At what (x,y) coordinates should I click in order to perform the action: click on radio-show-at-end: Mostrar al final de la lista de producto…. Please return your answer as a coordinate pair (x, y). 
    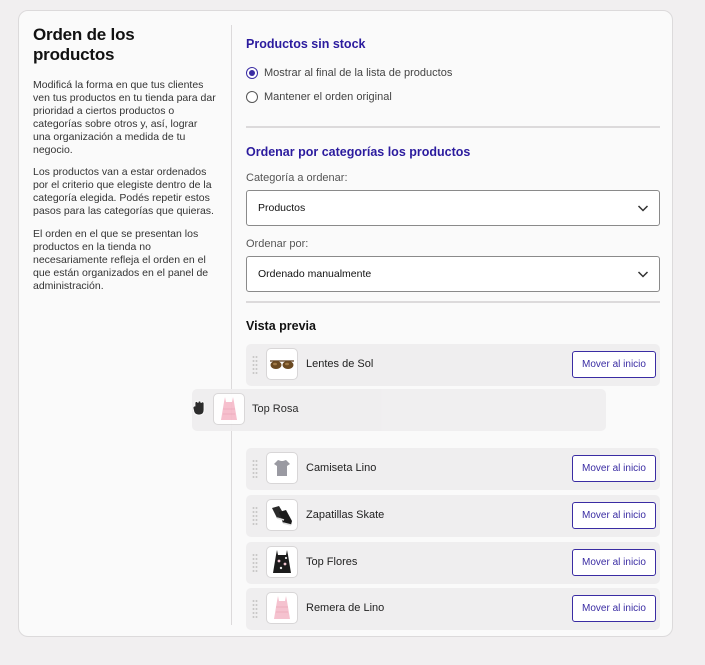
    Looking at the image, I should click on (349, 73).